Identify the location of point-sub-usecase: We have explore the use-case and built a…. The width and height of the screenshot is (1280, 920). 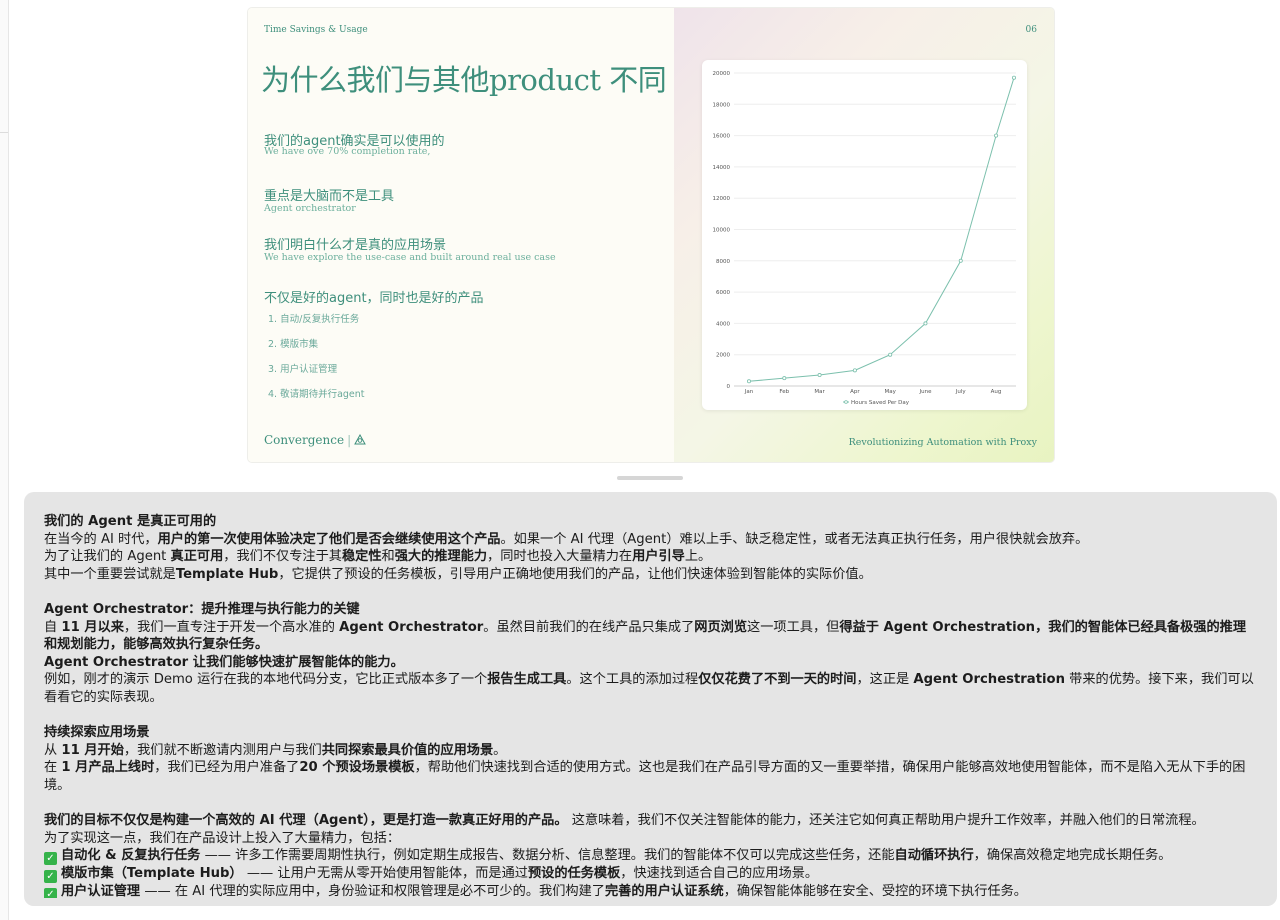
(410, 257).